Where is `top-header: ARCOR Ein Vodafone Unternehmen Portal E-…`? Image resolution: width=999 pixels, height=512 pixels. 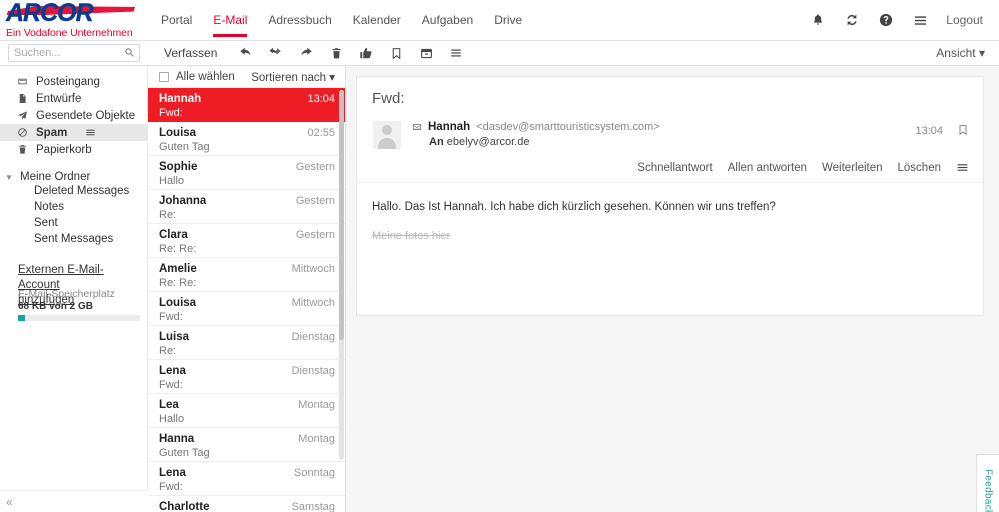 top-header: ARCOR Ein Vodafone Unternehmen Portal E-… is located at coordinates (499, 20).